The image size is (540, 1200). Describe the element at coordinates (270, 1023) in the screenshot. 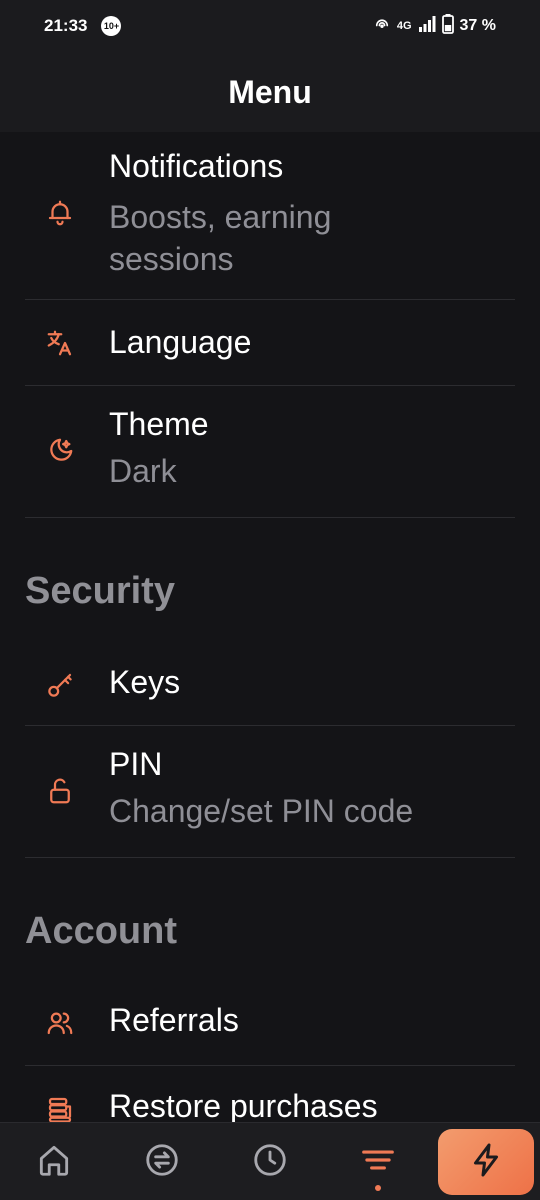

I see `menu-item-referrals: Referrals` at that location.